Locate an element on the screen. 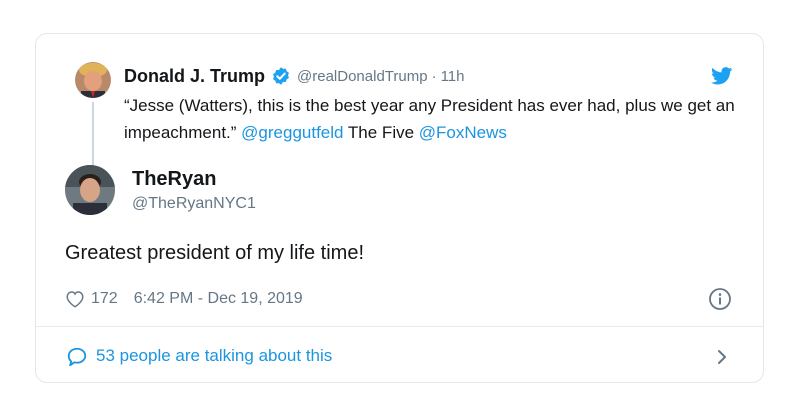  info-icon is located at coordinates (720, 299).